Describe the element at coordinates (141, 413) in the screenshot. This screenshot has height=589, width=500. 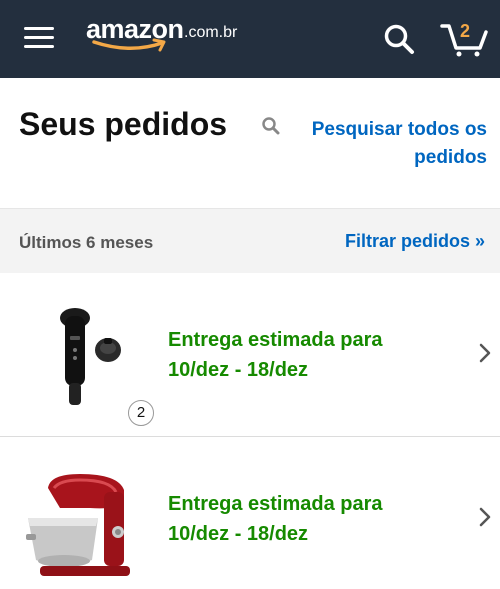
I see `quantity-badge: 2` at that location.